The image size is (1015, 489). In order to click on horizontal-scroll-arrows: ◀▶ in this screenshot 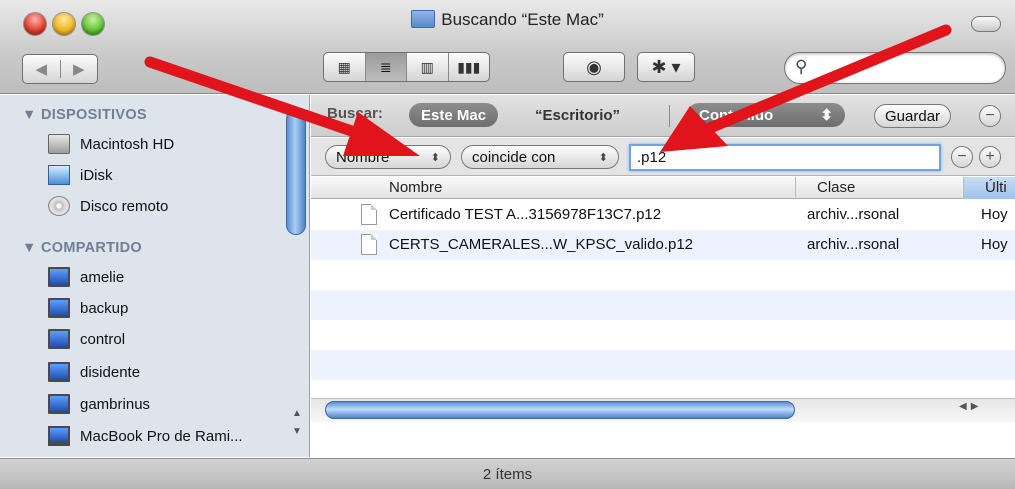, I will do `click(970, 406)`.